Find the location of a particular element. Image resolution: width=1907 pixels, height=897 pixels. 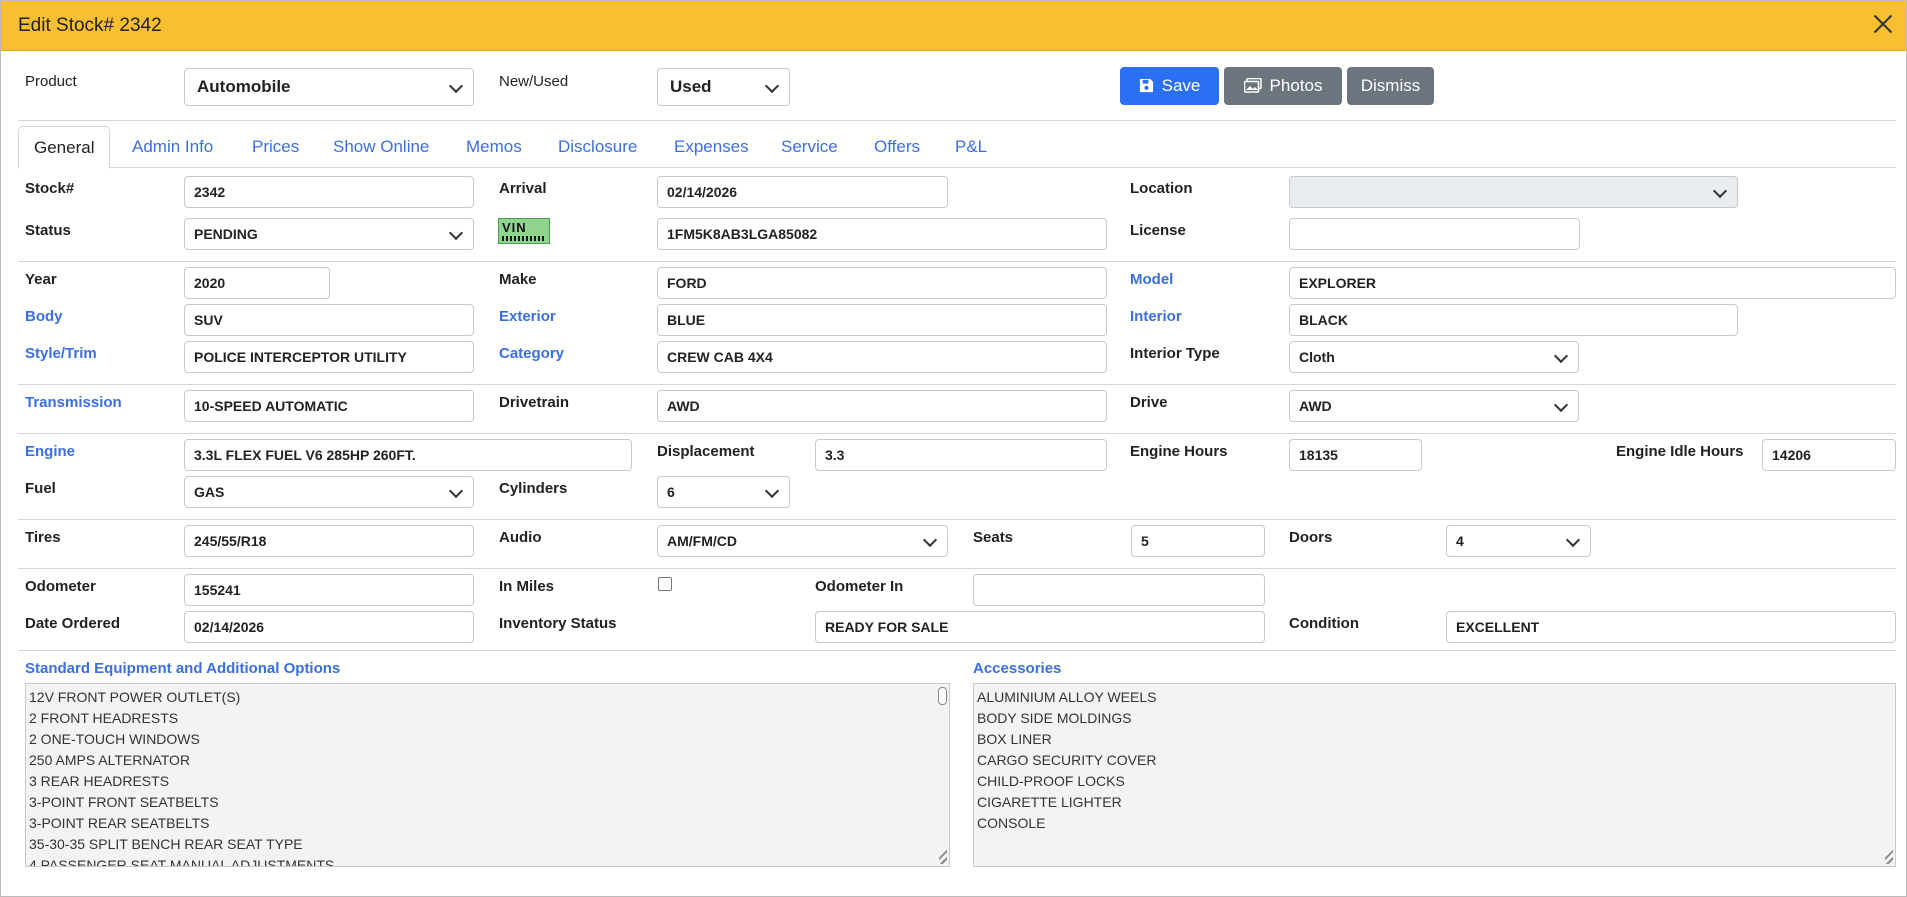

drive-value: AWD is located at coordinates (1315, 406).